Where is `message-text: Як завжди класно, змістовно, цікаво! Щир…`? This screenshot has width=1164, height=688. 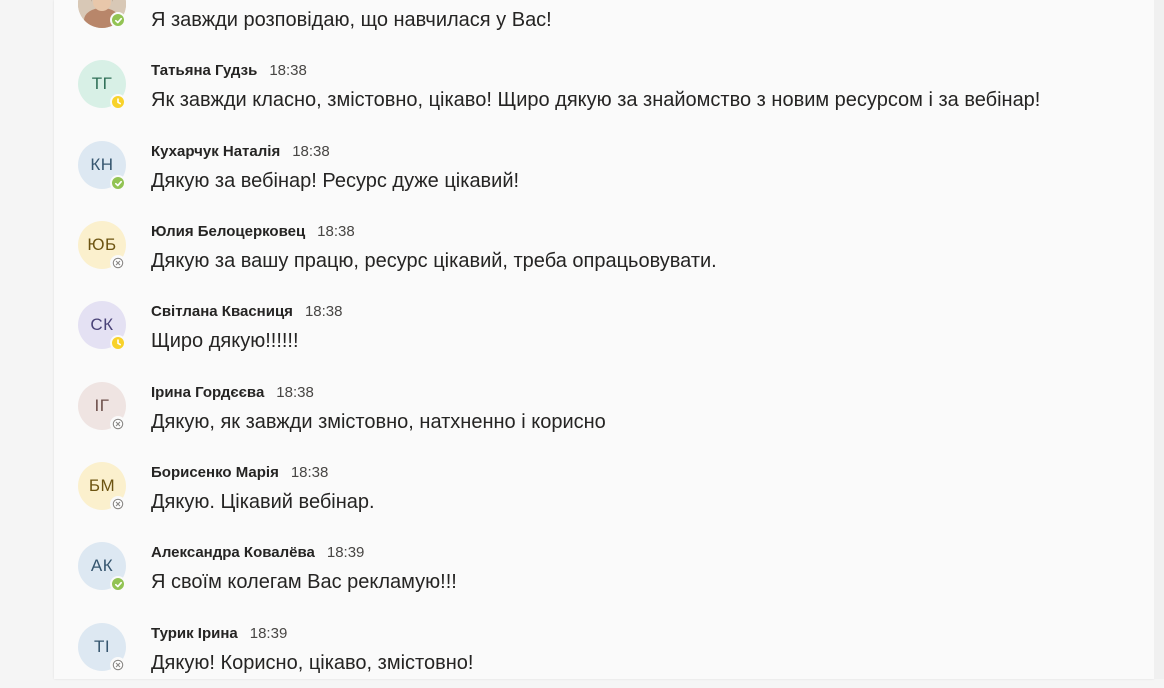 message-text: Як завжди класно, змістовно, цікаво! Щир… is located at coordinates (596, 100).